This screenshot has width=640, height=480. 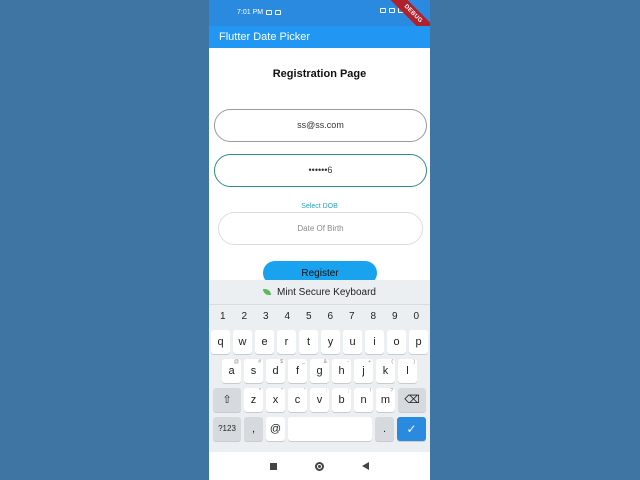 I want to click on key-z: * z, so click(x=253, y=400).